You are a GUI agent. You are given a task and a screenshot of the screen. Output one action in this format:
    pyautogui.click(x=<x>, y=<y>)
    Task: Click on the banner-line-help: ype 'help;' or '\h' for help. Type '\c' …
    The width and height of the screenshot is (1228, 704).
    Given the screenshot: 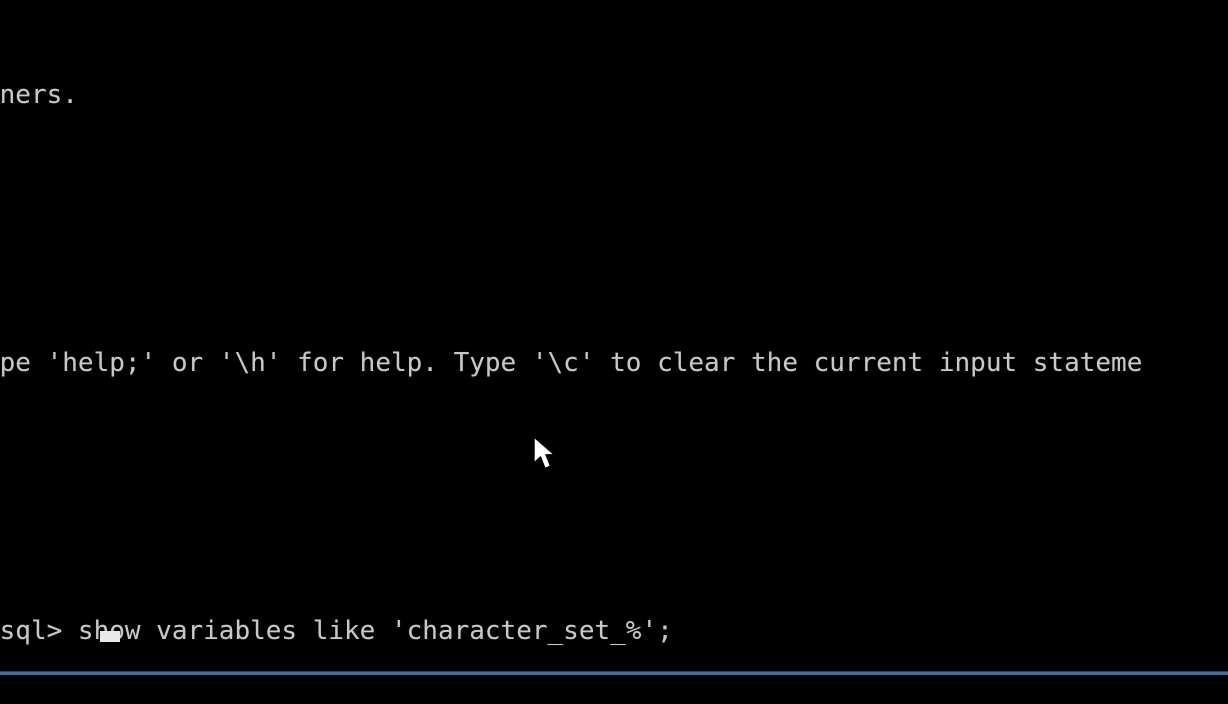 What is the action you would take?
    pyautogui.click(x=571, y=362)
    